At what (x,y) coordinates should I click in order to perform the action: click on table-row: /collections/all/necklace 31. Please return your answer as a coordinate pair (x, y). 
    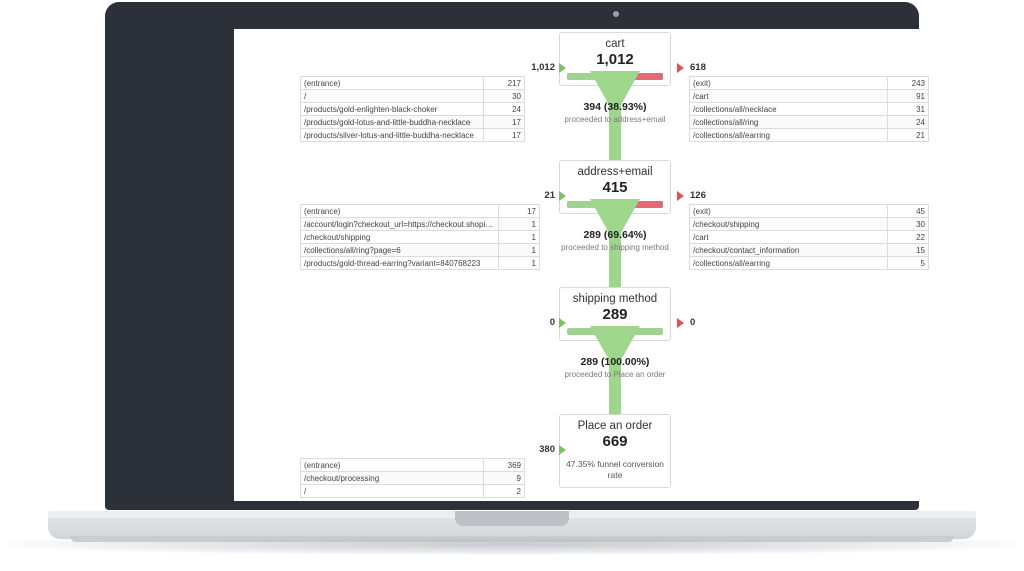
    Looking at the image, I should click on (809, 109).